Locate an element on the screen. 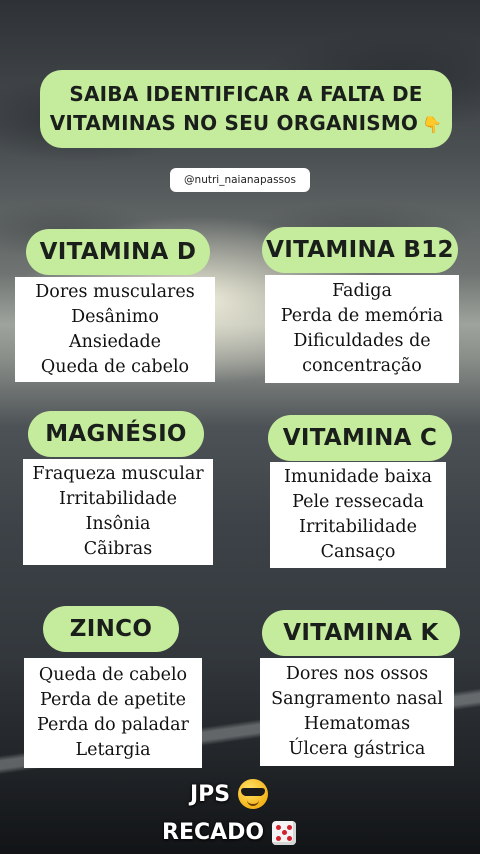  title-line-2: VITAMINAS NO SEU ORGANISMO 👇 is located at coordinates (246, 124).